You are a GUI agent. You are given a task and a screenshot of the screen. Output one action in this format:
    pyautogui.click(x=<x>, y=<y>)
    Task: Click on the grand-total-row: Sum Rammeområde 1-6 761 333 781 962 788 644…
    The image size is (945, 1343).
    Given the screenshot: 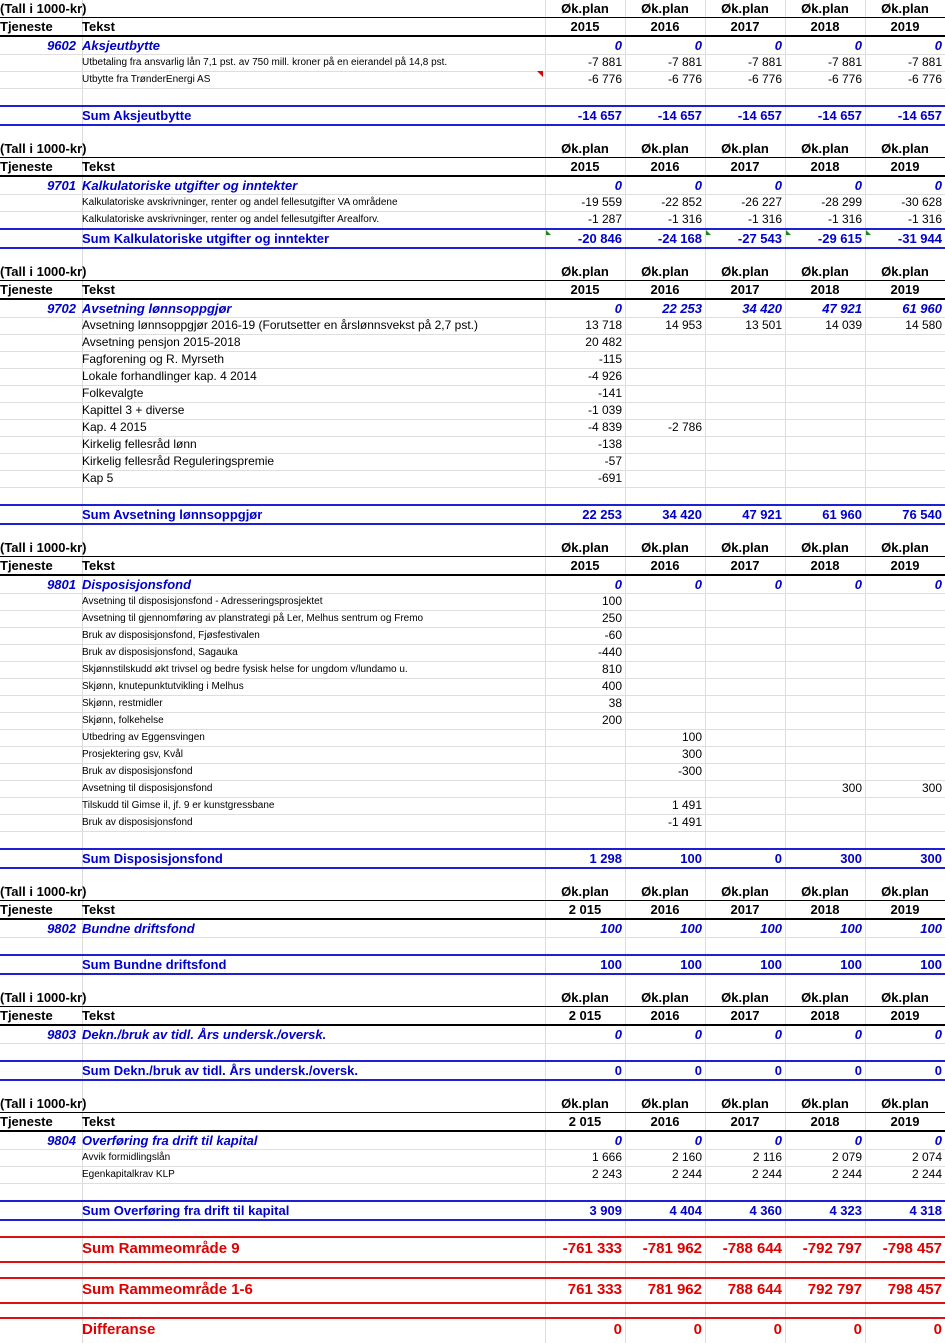 What is the action you would take?
    pyautogui.click(x=472, y=1290)
    